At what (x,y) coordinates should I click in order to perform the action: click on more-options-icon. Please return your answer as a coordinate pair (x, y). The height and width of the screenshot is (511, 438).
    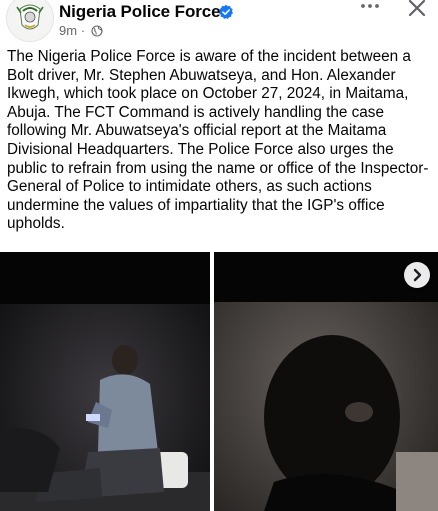
    Looking at the image, I should click on (370, 9).